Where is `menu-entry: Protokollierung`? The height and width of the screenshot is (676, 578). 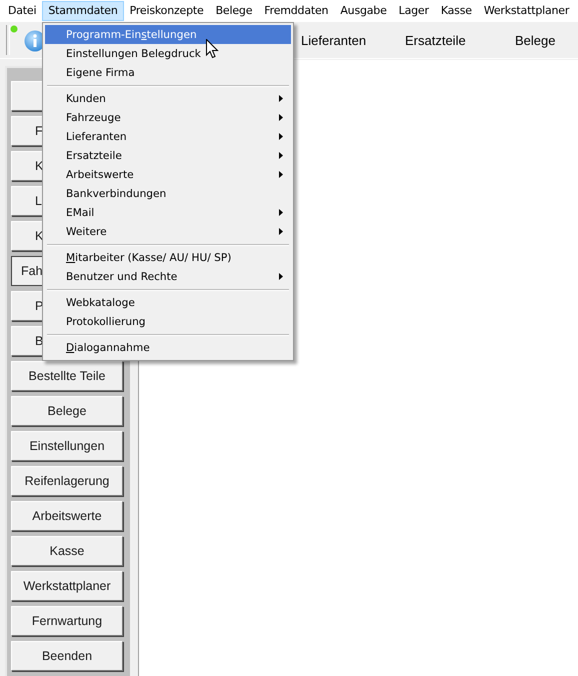
menu-entry: Protokollierung is located at coordinates (168, 321).